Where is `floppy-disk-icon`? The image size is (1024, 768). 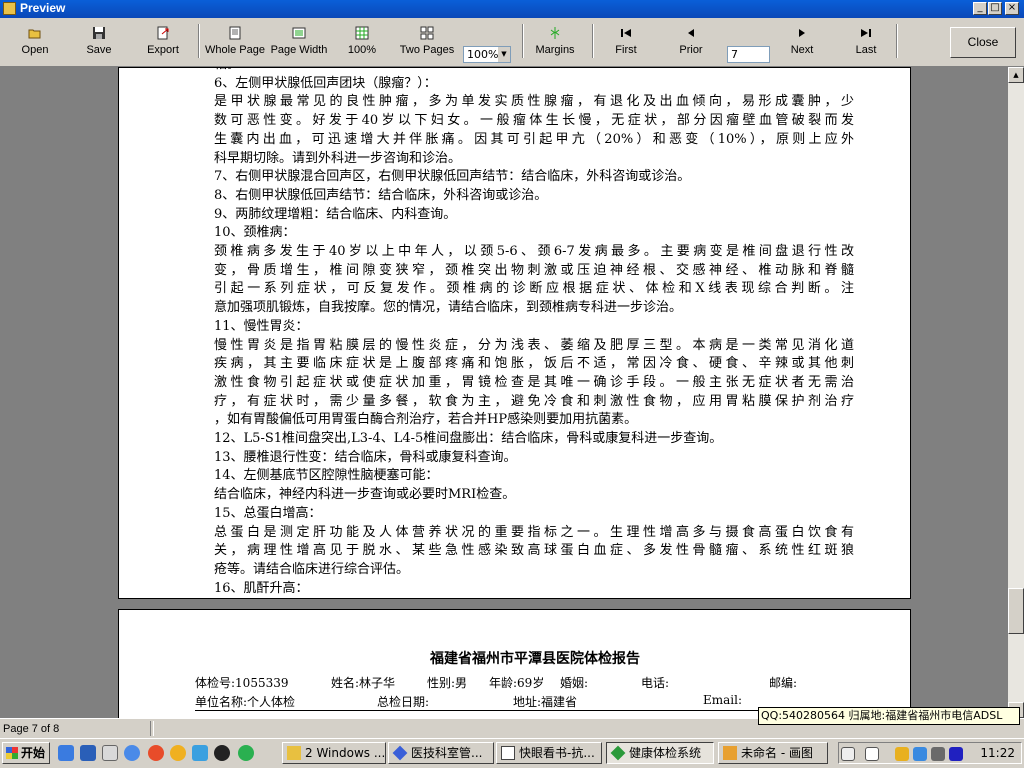 floppy-disk-icon is located at coordinates (99, 33).